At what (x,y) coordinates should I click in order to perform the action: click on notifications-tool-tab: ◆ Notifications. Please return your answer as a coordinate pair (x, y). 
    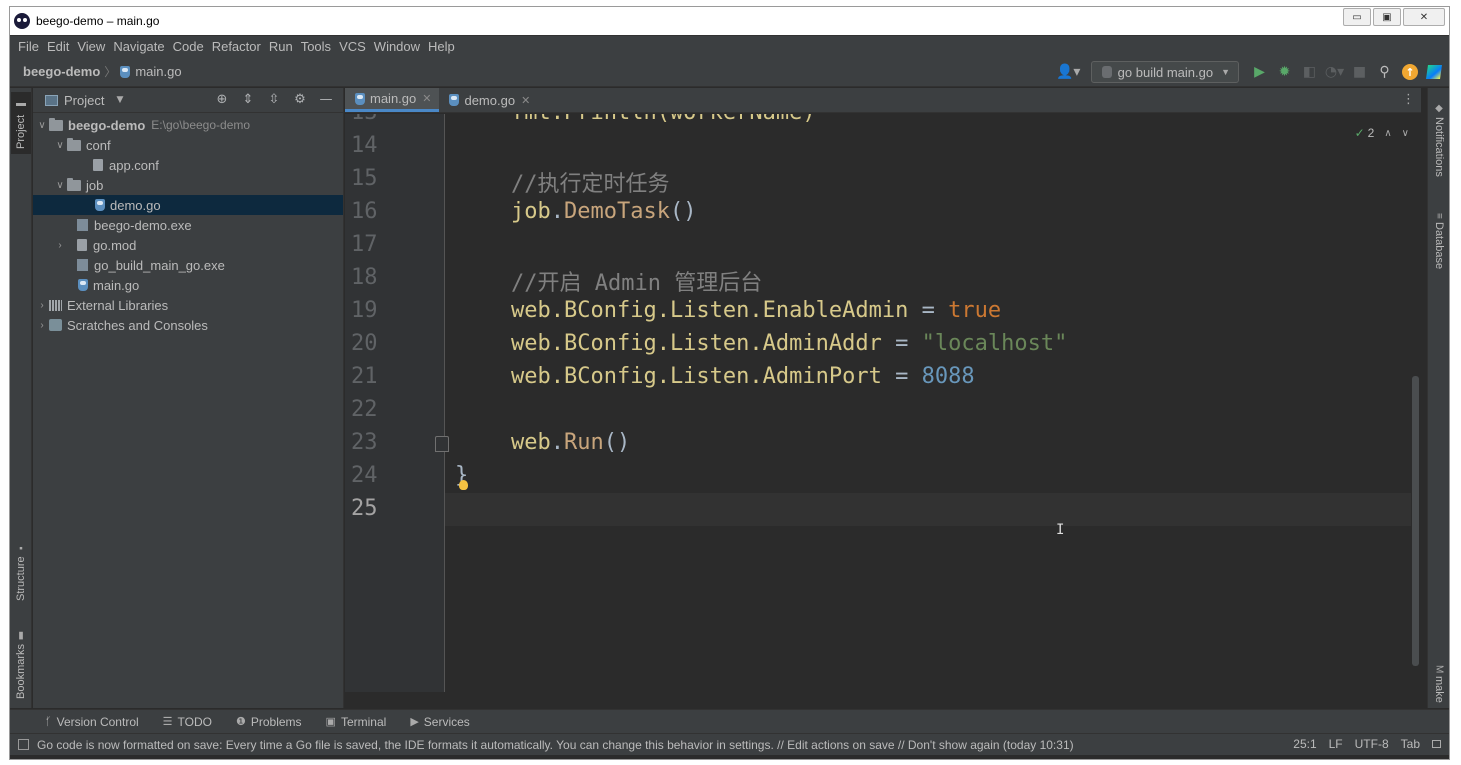
    Looking at the image, I should click on (1439, 145).